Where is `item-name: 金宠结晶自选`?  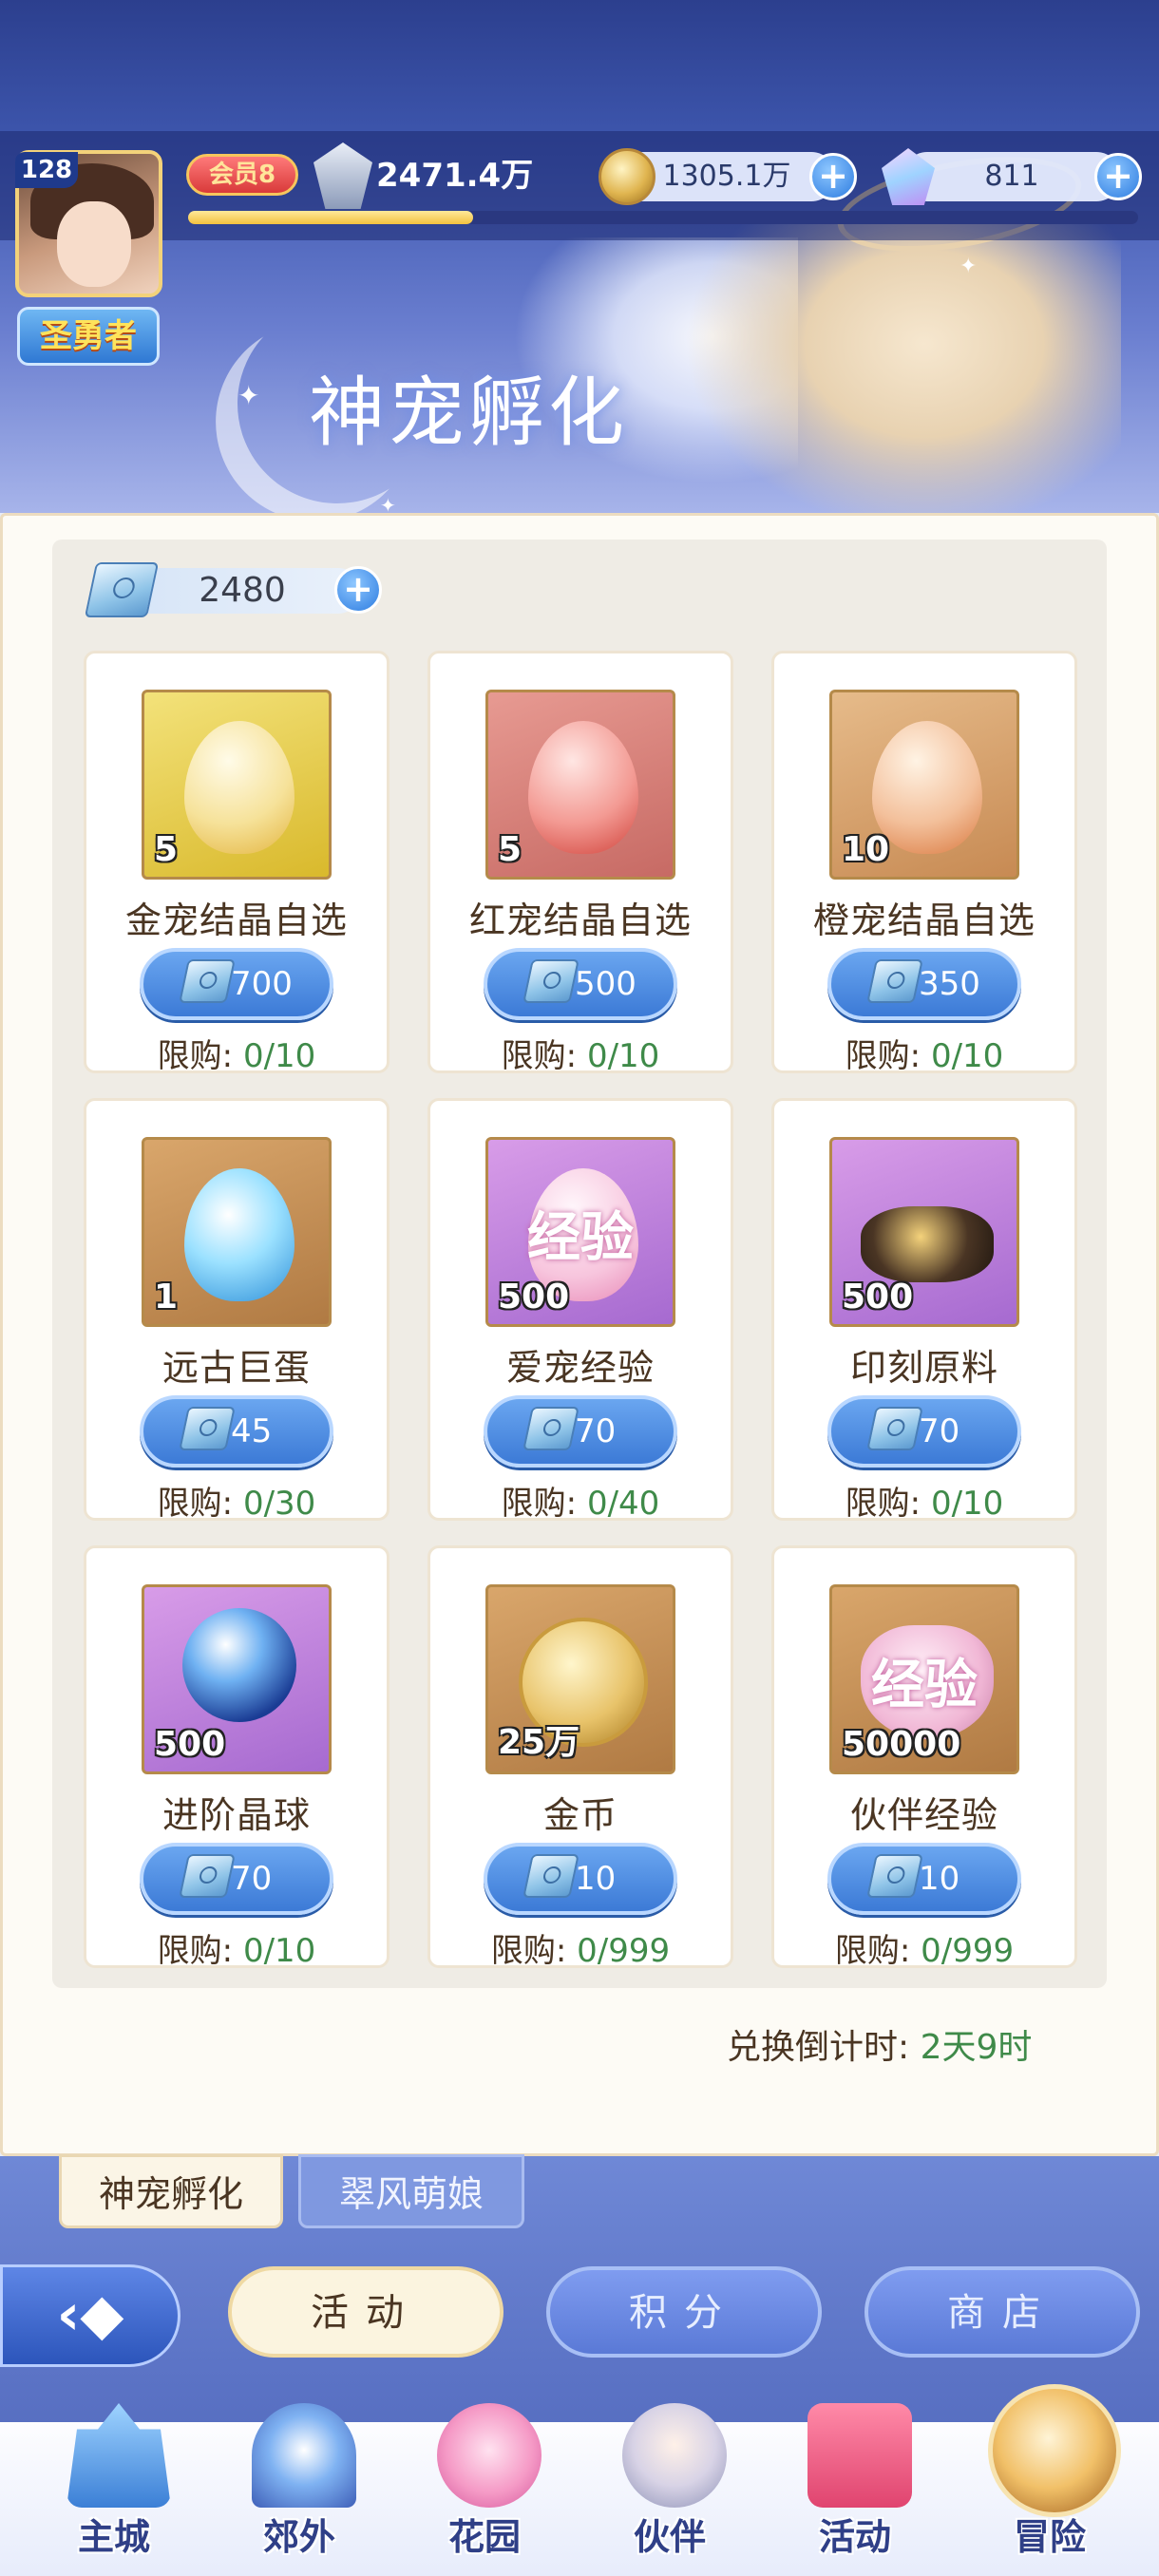
item-name: 金宠结晶自选 is located at coordinates (236, 920).